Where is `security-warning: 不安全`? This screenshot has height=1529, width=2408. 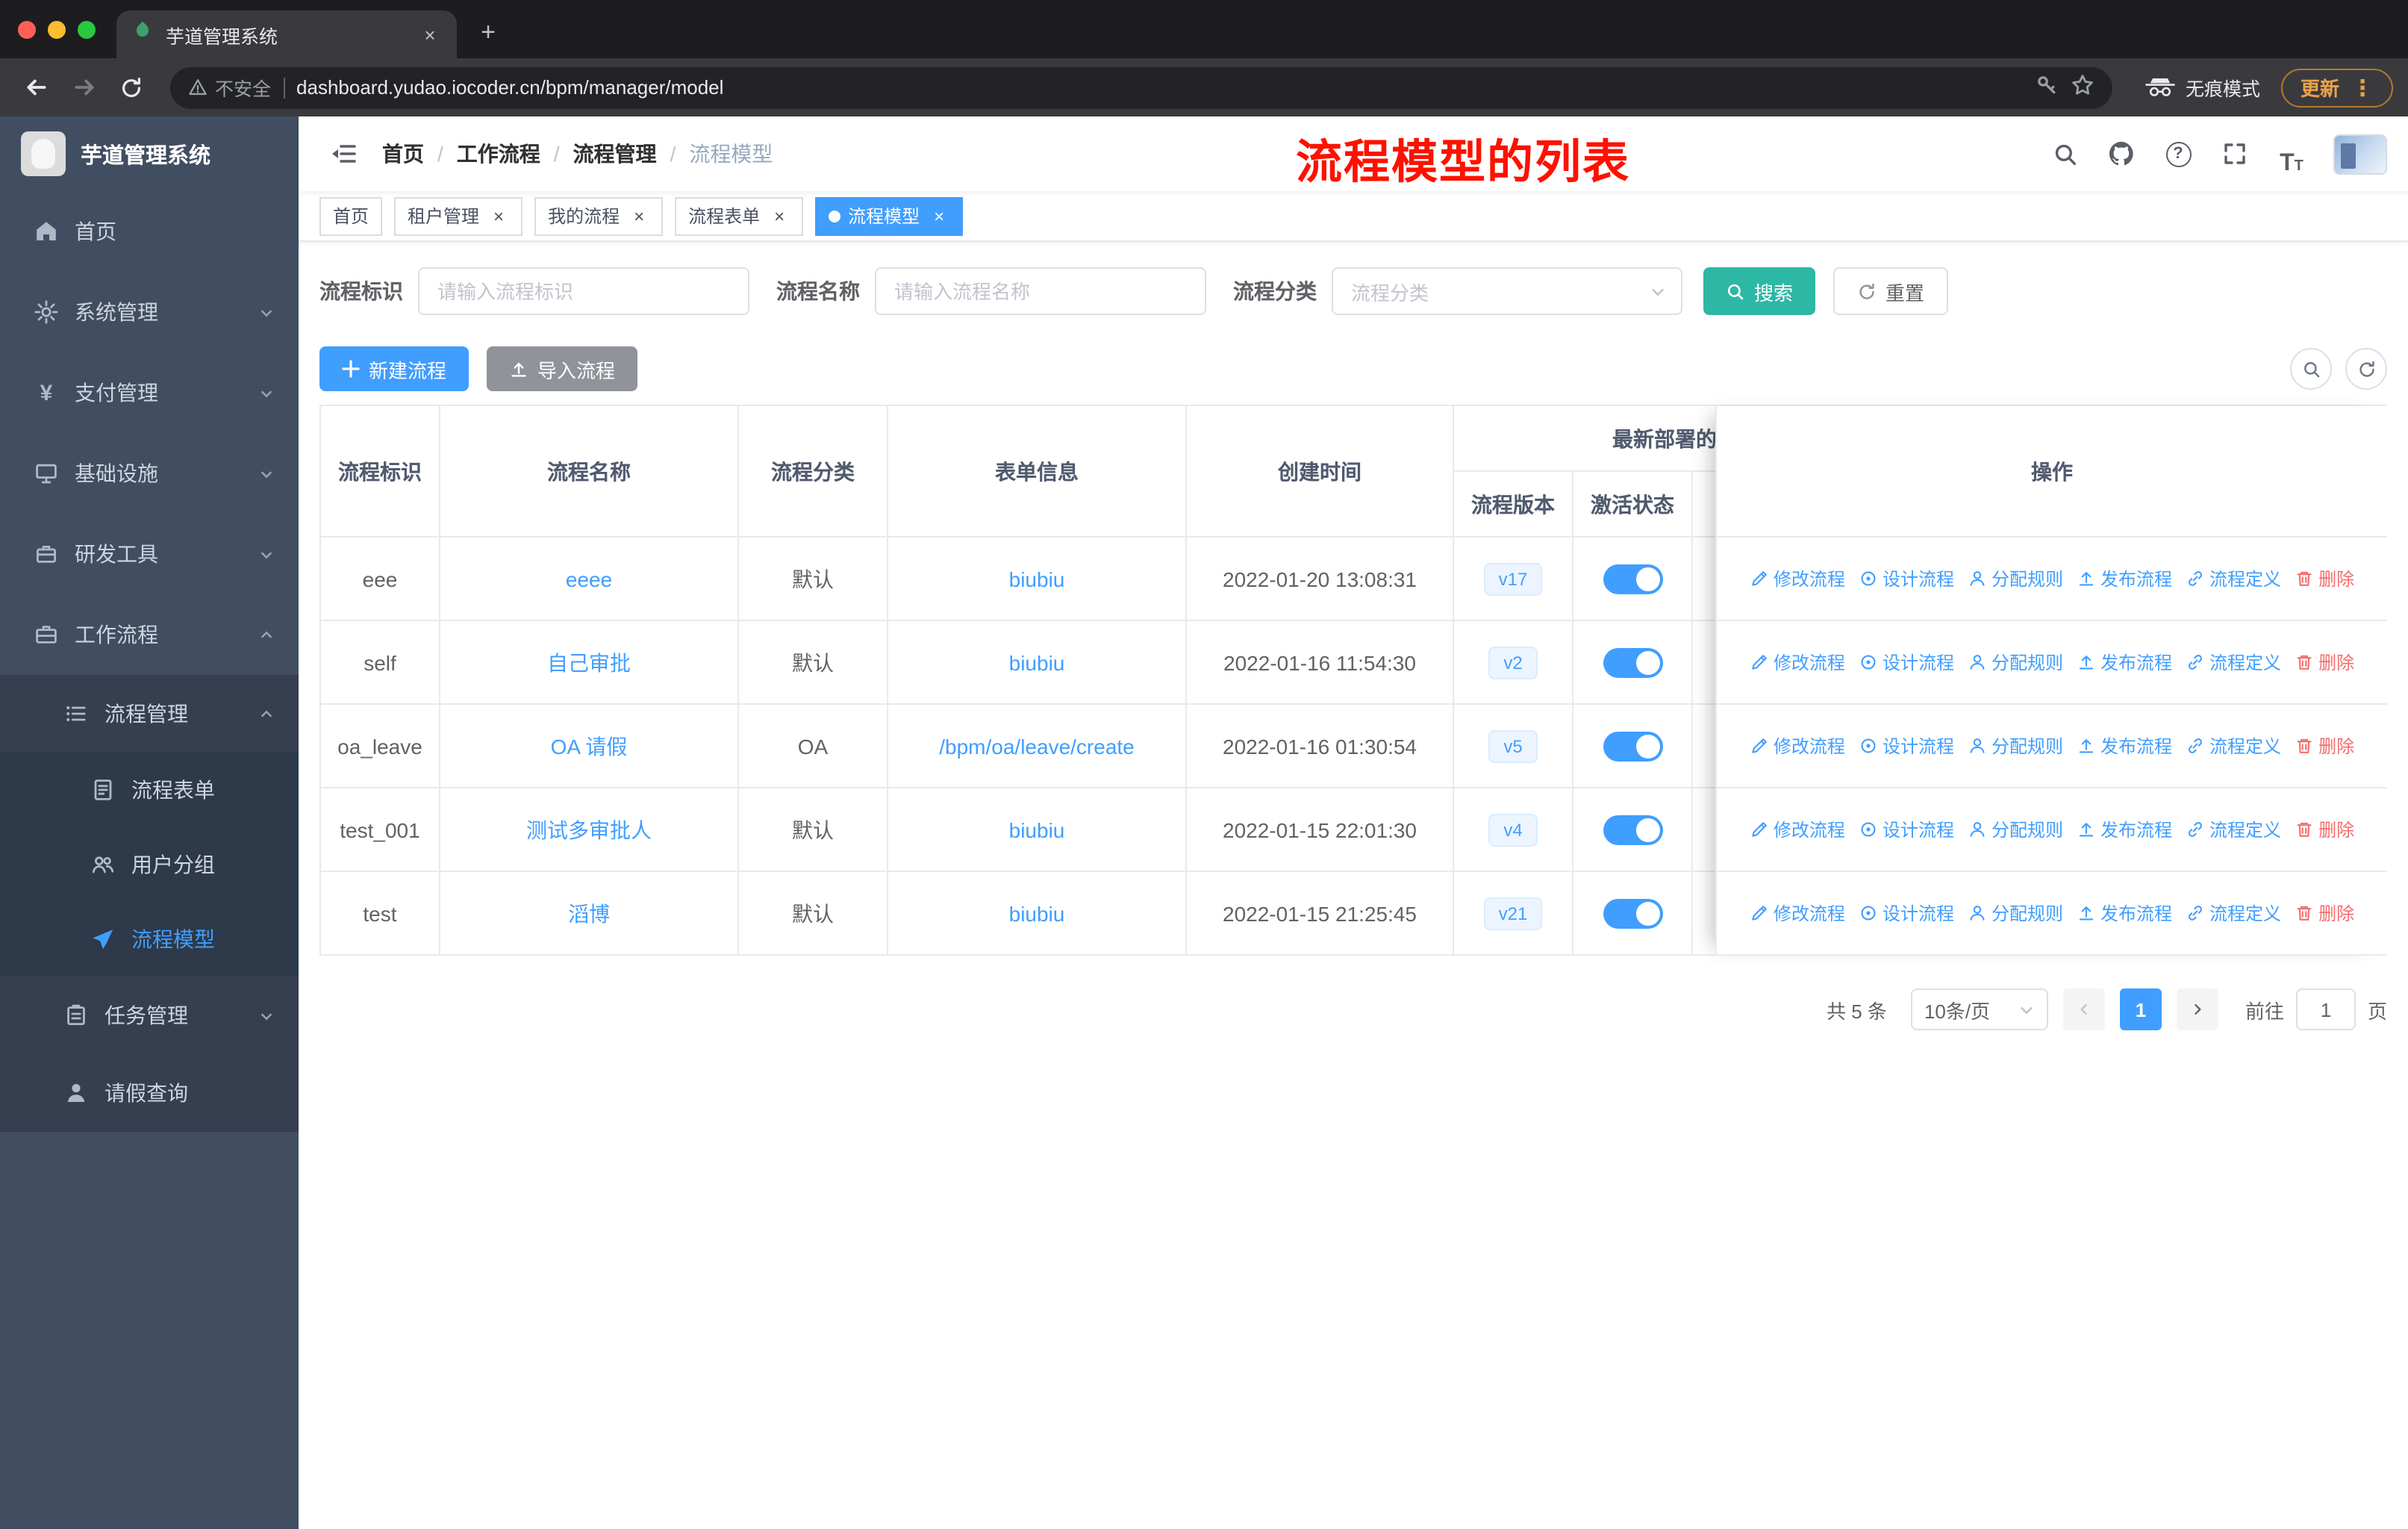
security-warning: 不安全 is located at coordinates (229, 87).